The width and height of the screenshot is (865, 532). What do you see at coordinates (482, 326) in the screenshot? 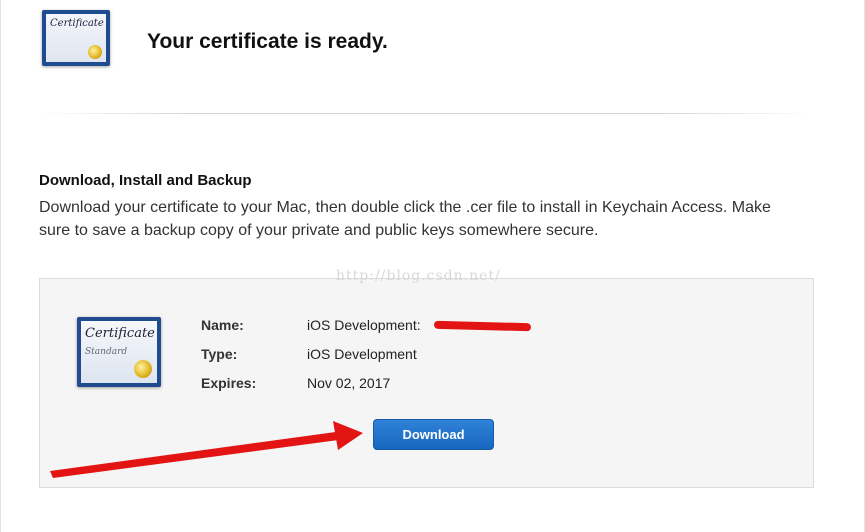
I see `name-redaction-mark` at bounding box center [482, 326].